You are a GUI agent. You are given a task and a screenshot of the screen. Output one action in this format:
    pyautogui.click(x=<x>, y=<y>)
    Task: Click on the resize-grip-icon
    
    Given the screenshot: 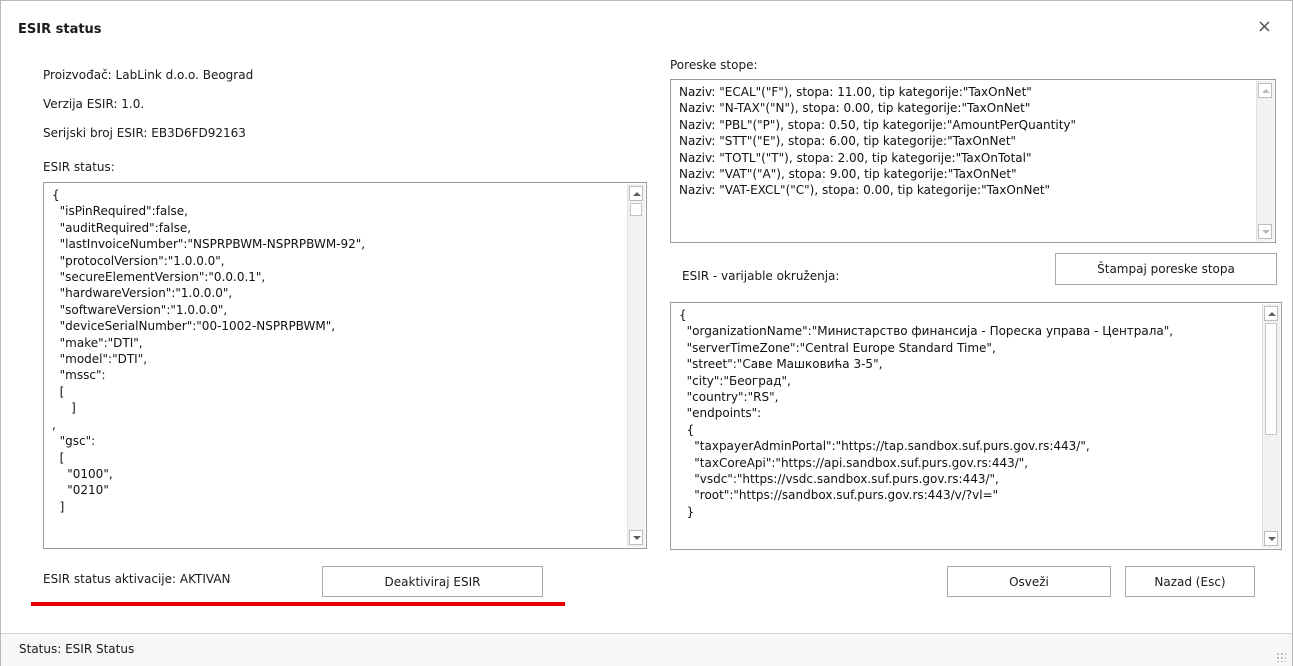 What is the action you would take?
    pyautogui.click(x=1281, y=657)
    